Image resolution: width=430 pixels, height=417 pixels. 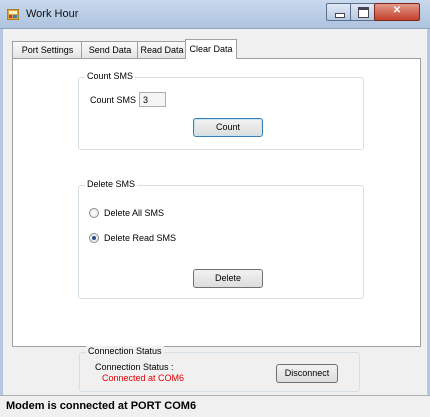 I want to click on close-button: ✕, so click(x=397, y=12).